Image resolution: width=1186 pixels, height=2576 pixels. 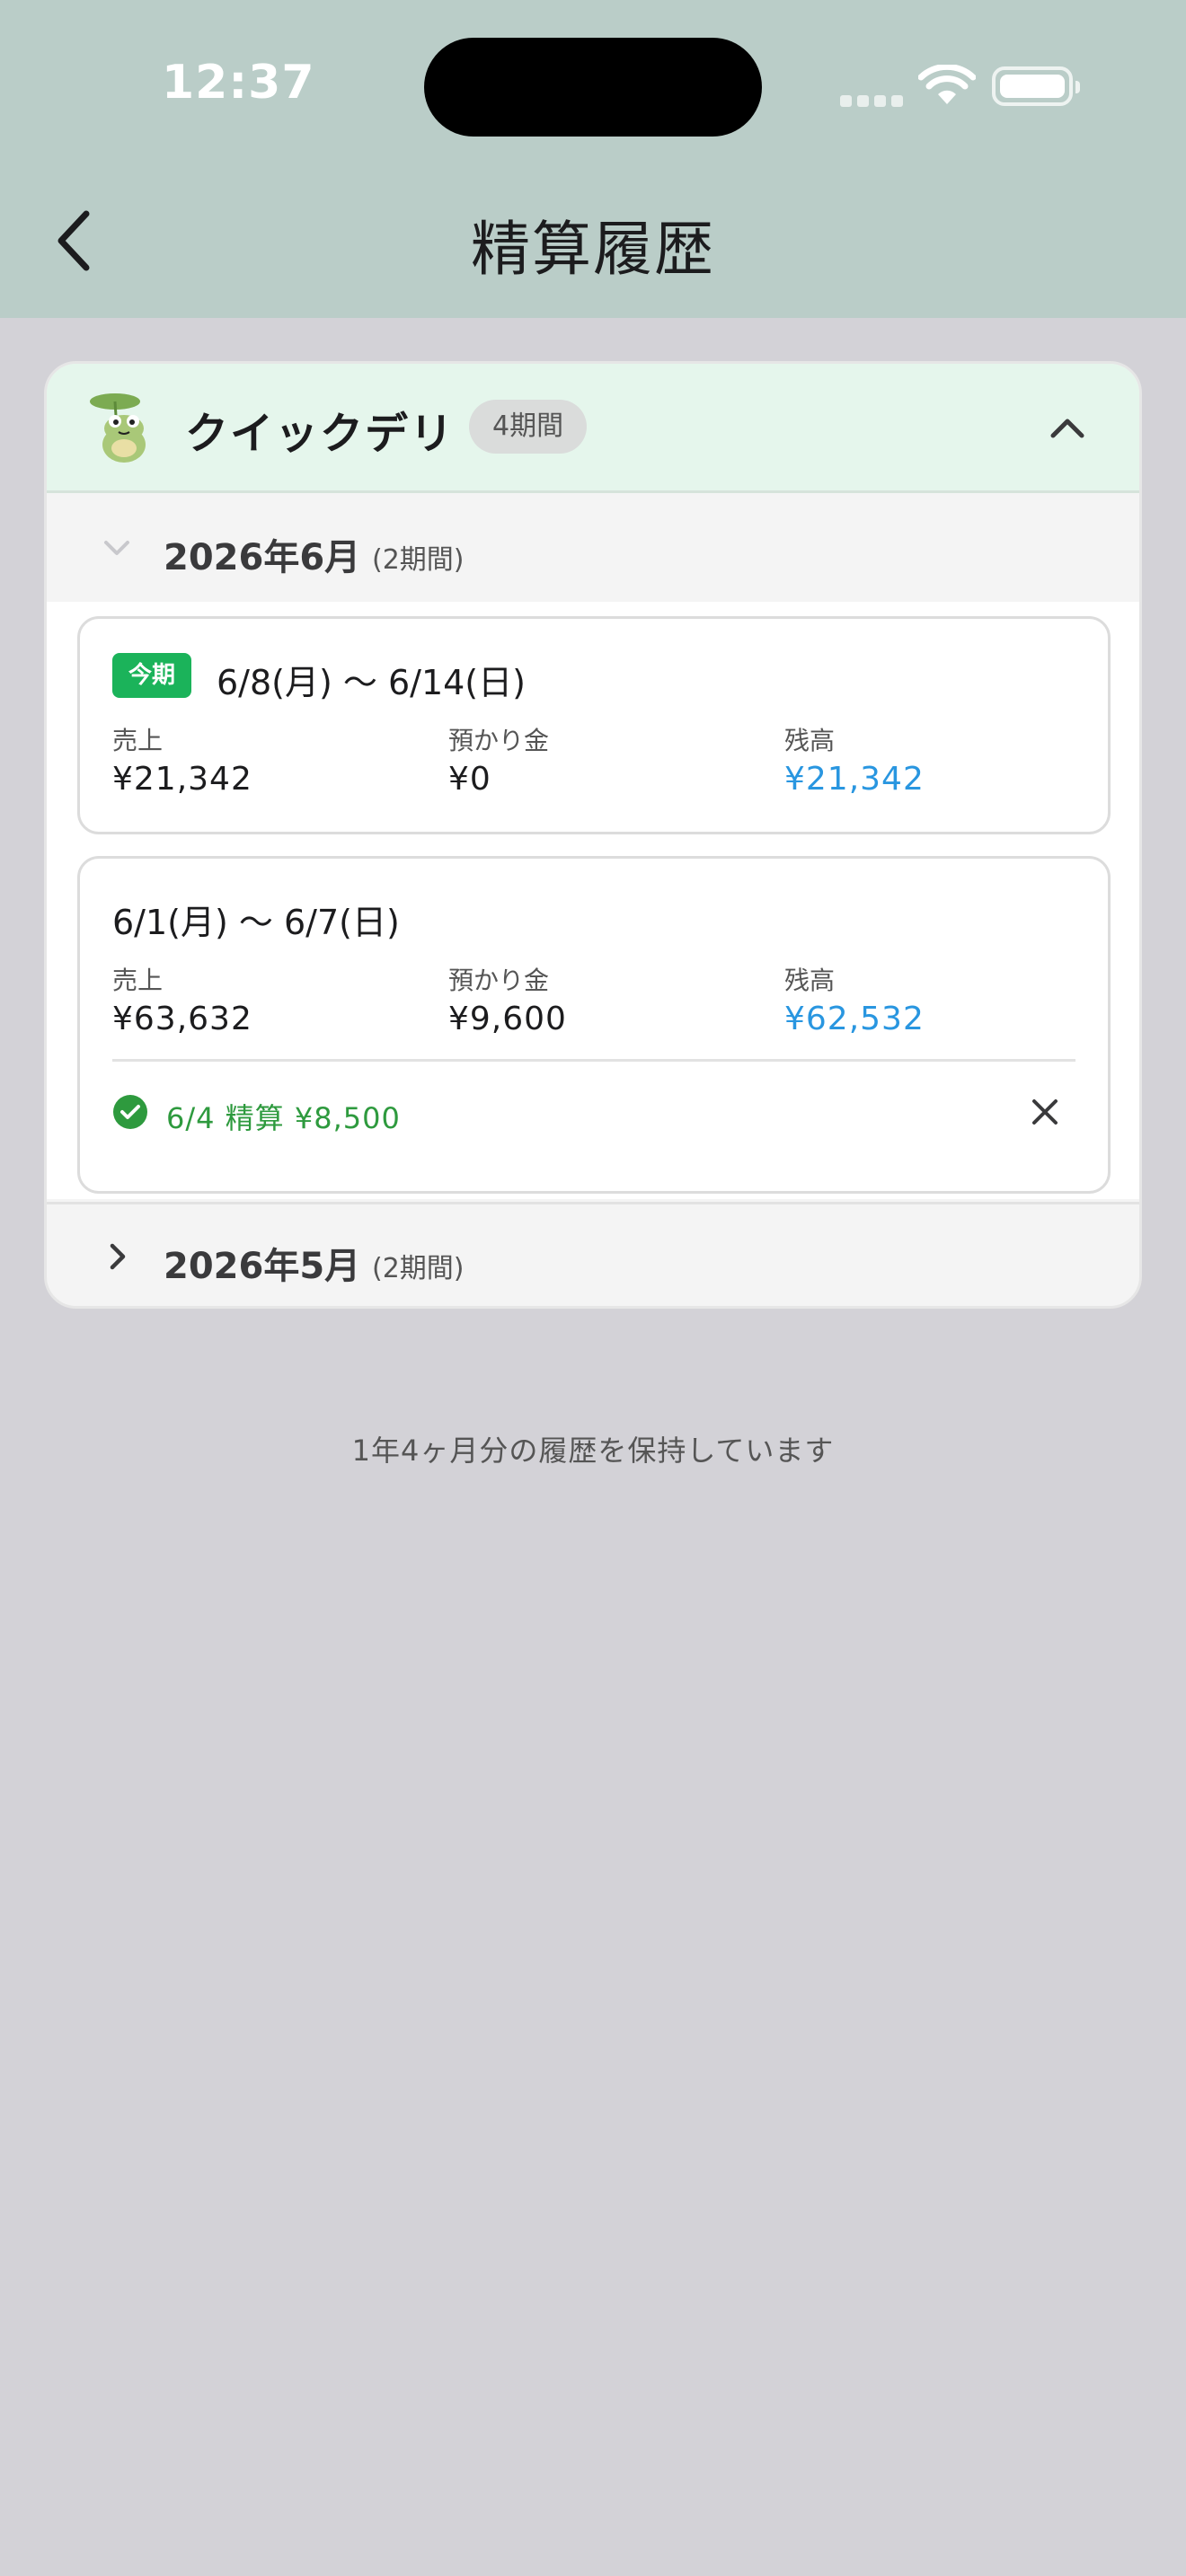 What do you see at coordinates (371, 682) in the screenshot?
I see `period-range: 6/8(月) 〜 6/14(日)` at bounding box center [371, 682].